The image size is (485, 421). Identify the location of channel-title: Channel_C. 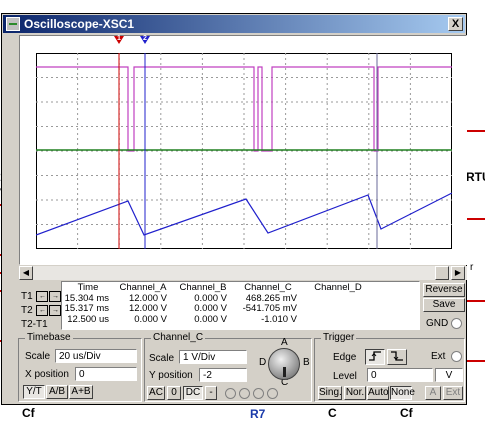
(178, 337).